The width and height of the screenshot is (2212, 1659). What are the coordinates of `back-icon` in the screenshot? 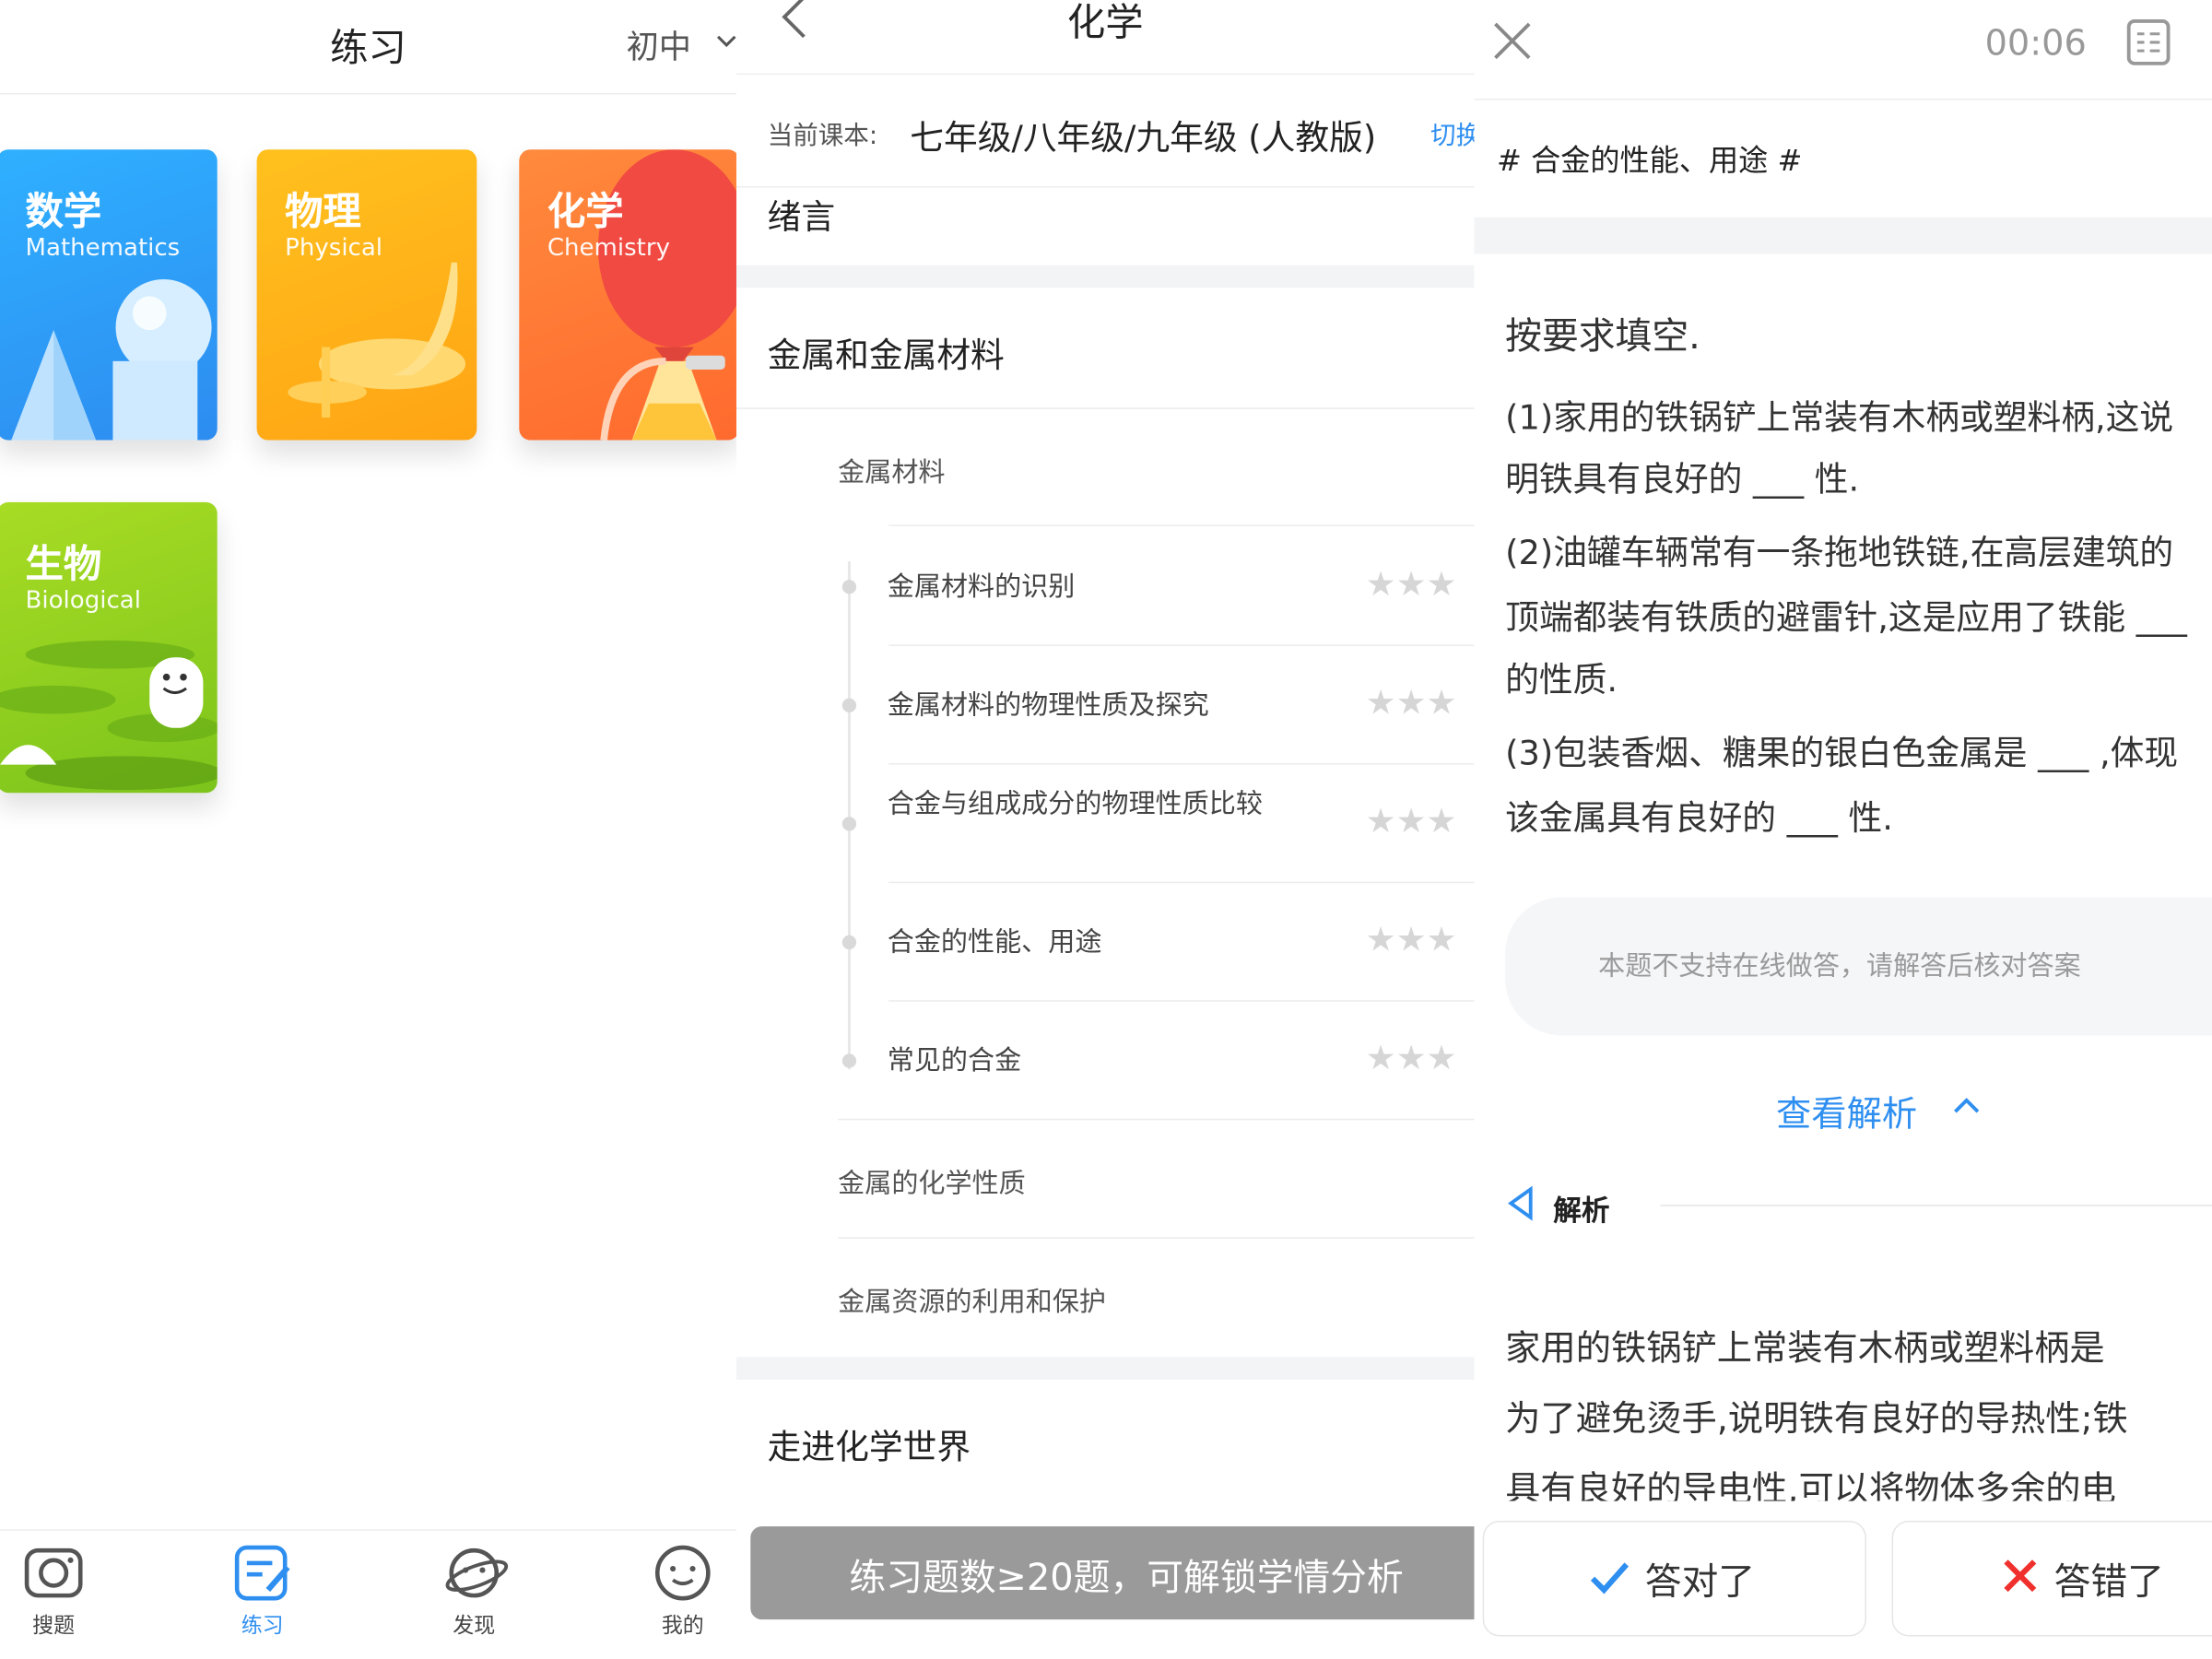 It's located at (794, 24).